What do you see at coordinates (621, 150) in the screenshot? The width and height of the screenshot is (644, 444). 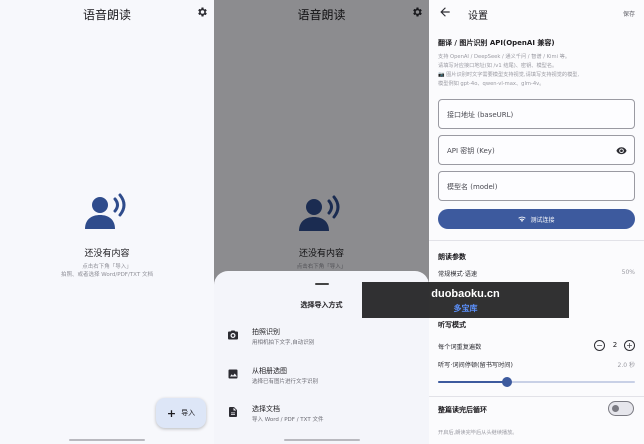 I see `visibility-eye-icon` at bounding box center [621, 150].